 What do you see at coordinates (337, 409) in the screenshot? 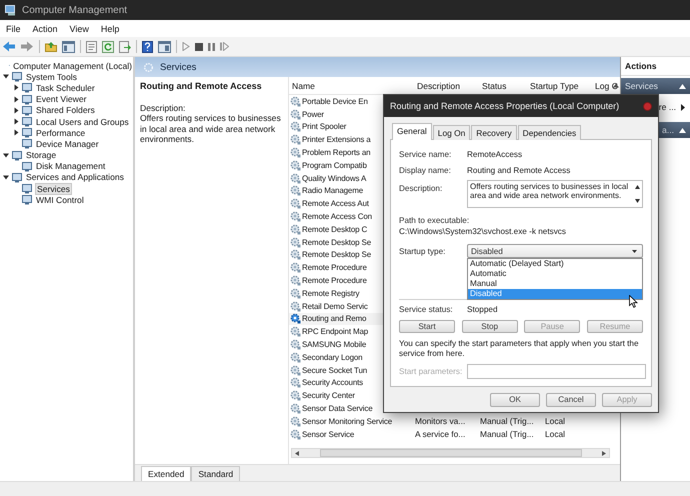
I see `table-cell: Sensor Data Service` at bounding box center [337, 409].